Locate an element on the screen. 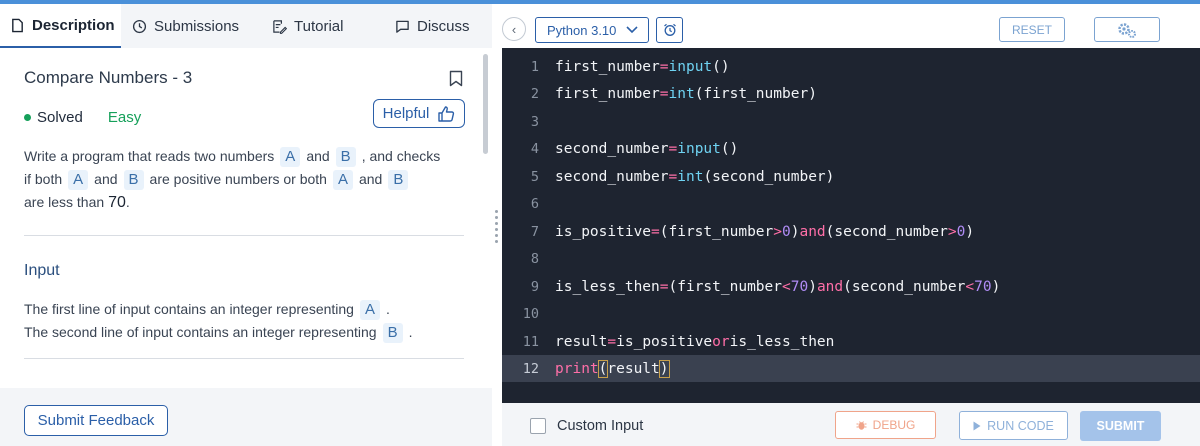 This screenshot has width=1200, height=446. submit-button: SUBMIT is located at coordinates (1120, 426).